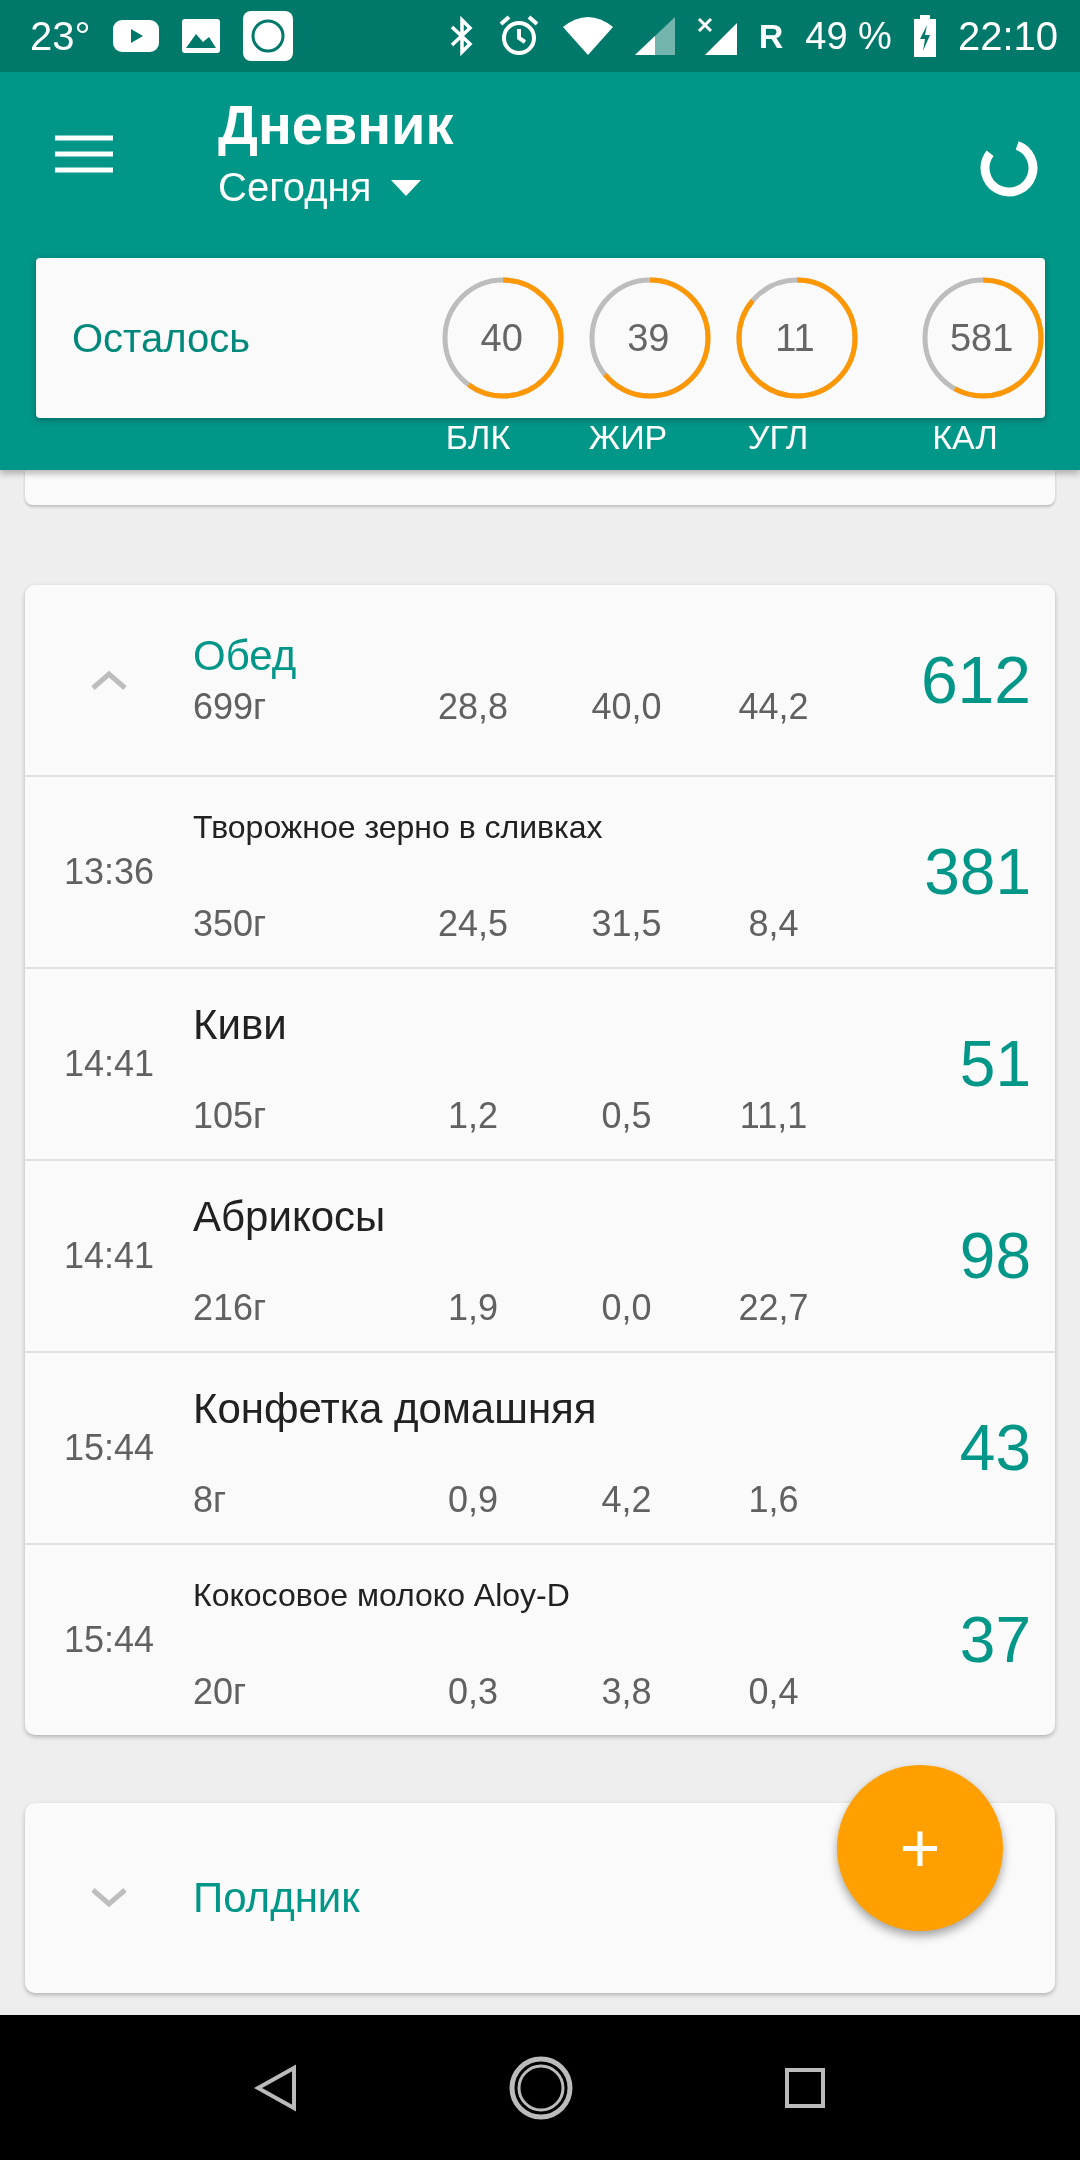 This screenshot has height=2160, width=1080. I want to click on recents-icon, so click(804, 2087).